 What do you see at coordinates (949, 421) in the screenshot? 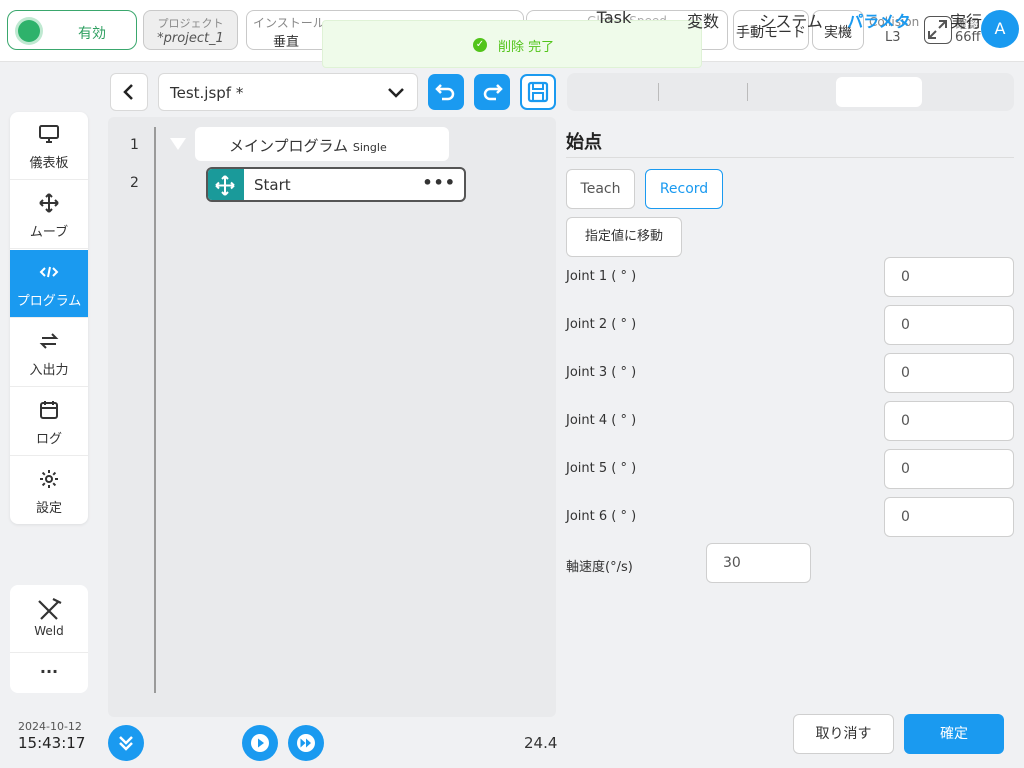
I see `joint-4-input: 0` at bounding box center [949, 421].